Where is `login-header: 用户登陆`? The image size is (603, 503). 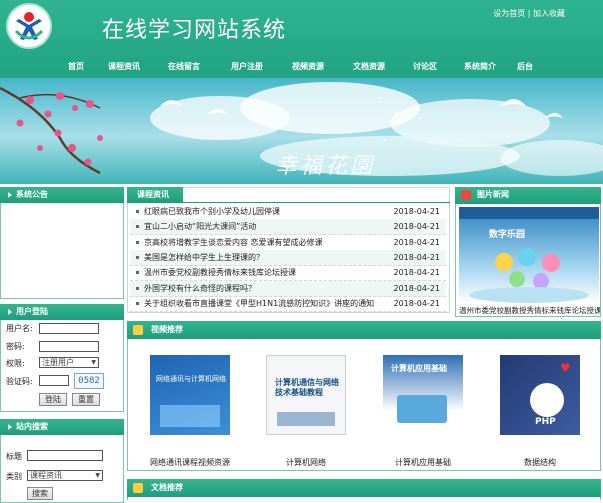
login-header: 用户登陆 is located at coordinates (62, 312).